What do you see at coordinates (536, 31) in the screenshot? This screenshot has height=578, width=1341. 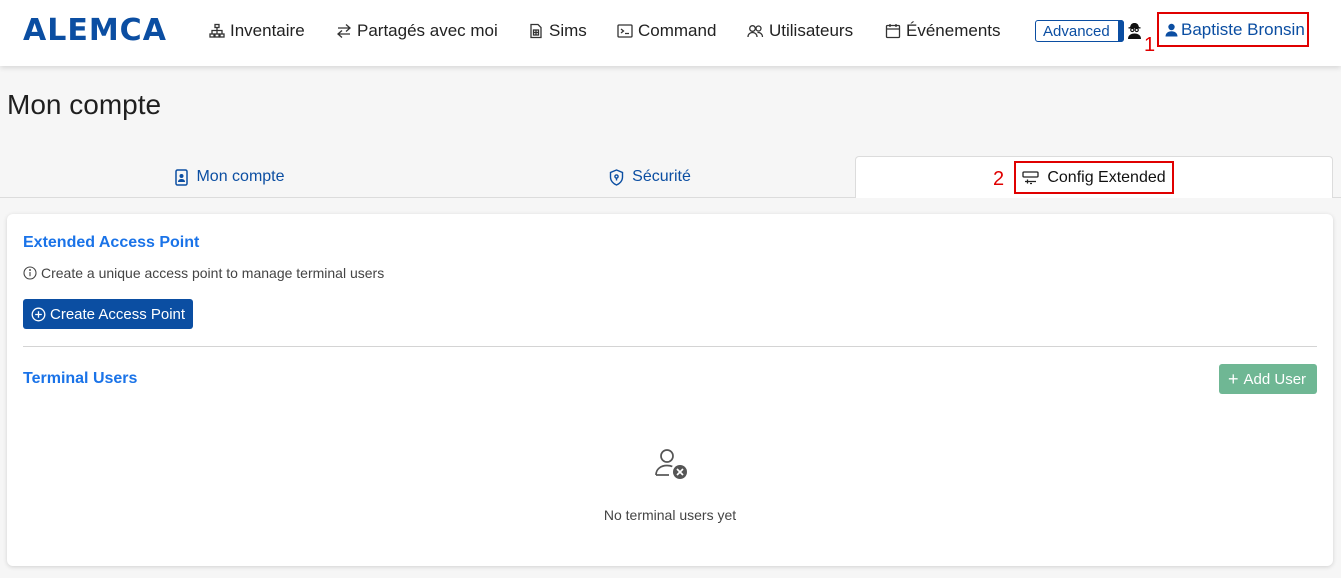 I see `sim-card-icon` at bounding box center [536, 31].